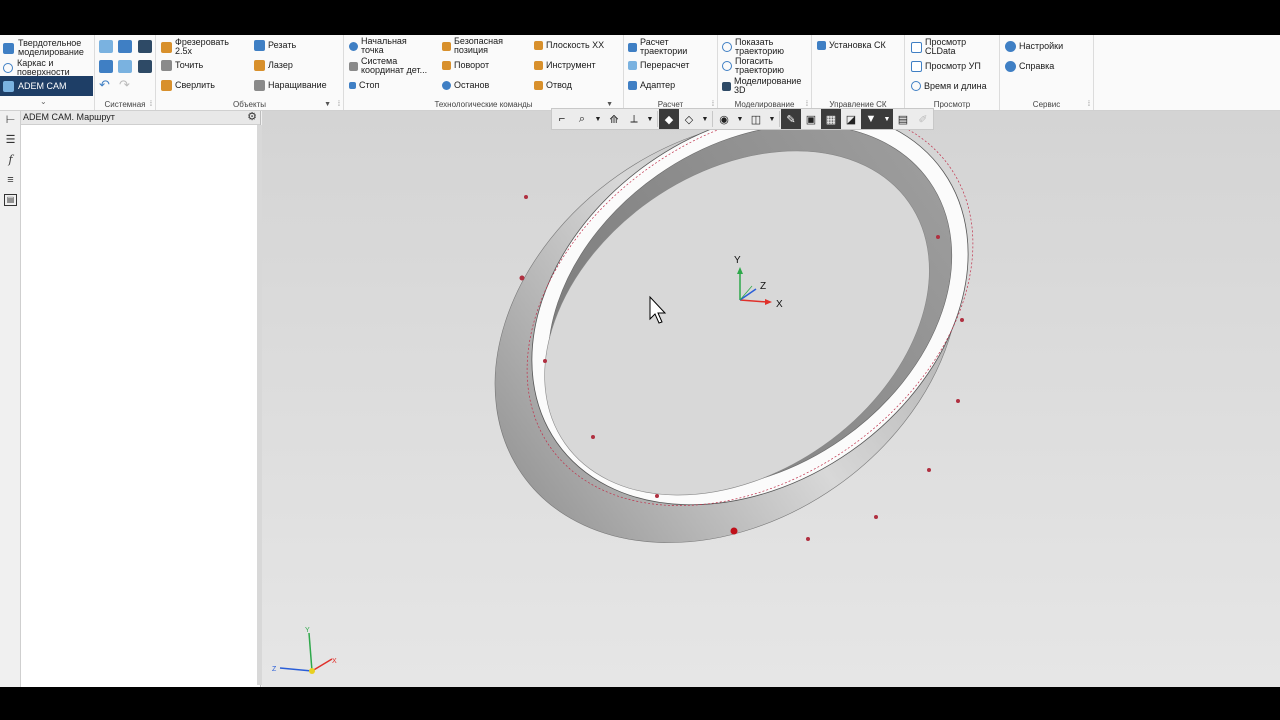 Image resolution: width=1280 pixels, height=720 pixels. I want to click on adapter-button: Адаптер, so click(651, 85).